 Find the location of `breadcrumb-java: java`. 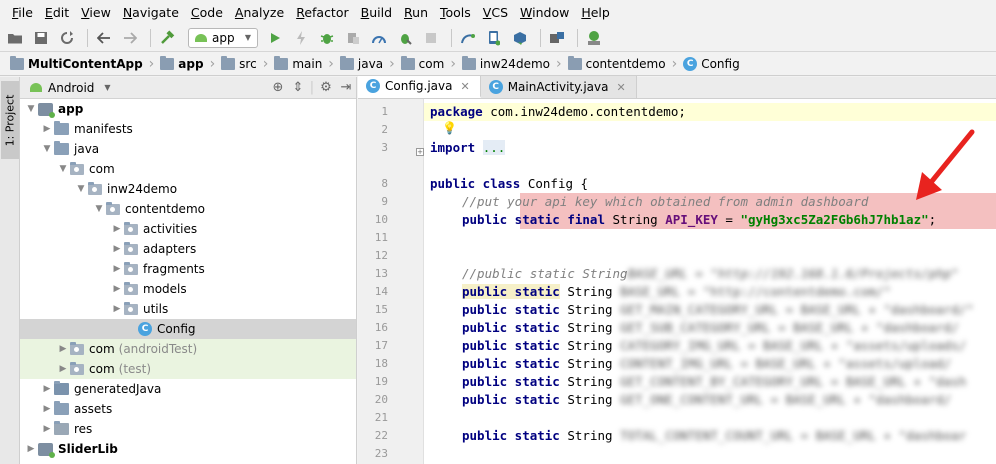

breadcrumb-java: java is located at coordinates (361, 63).